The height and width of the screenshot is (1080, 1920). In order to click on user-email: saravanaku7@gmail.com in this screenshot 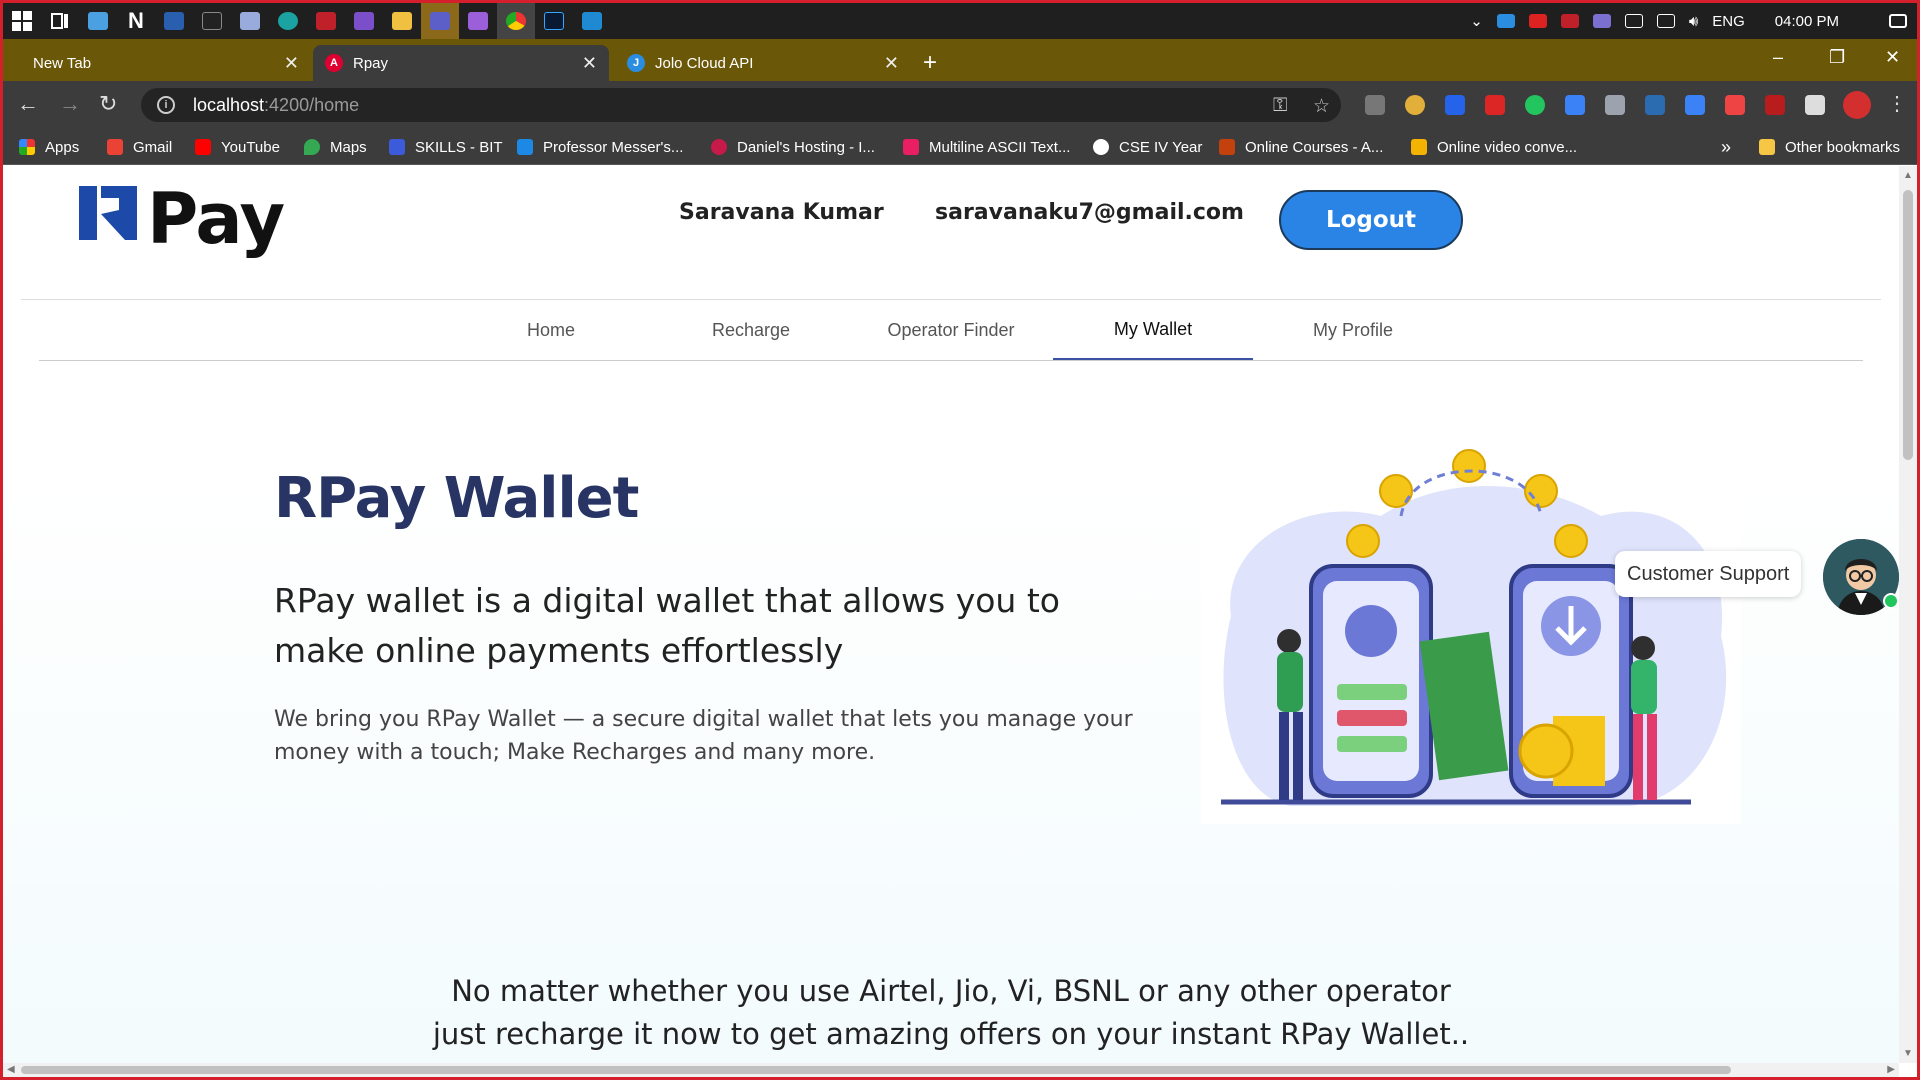, I will do `click(1089, 212)`.